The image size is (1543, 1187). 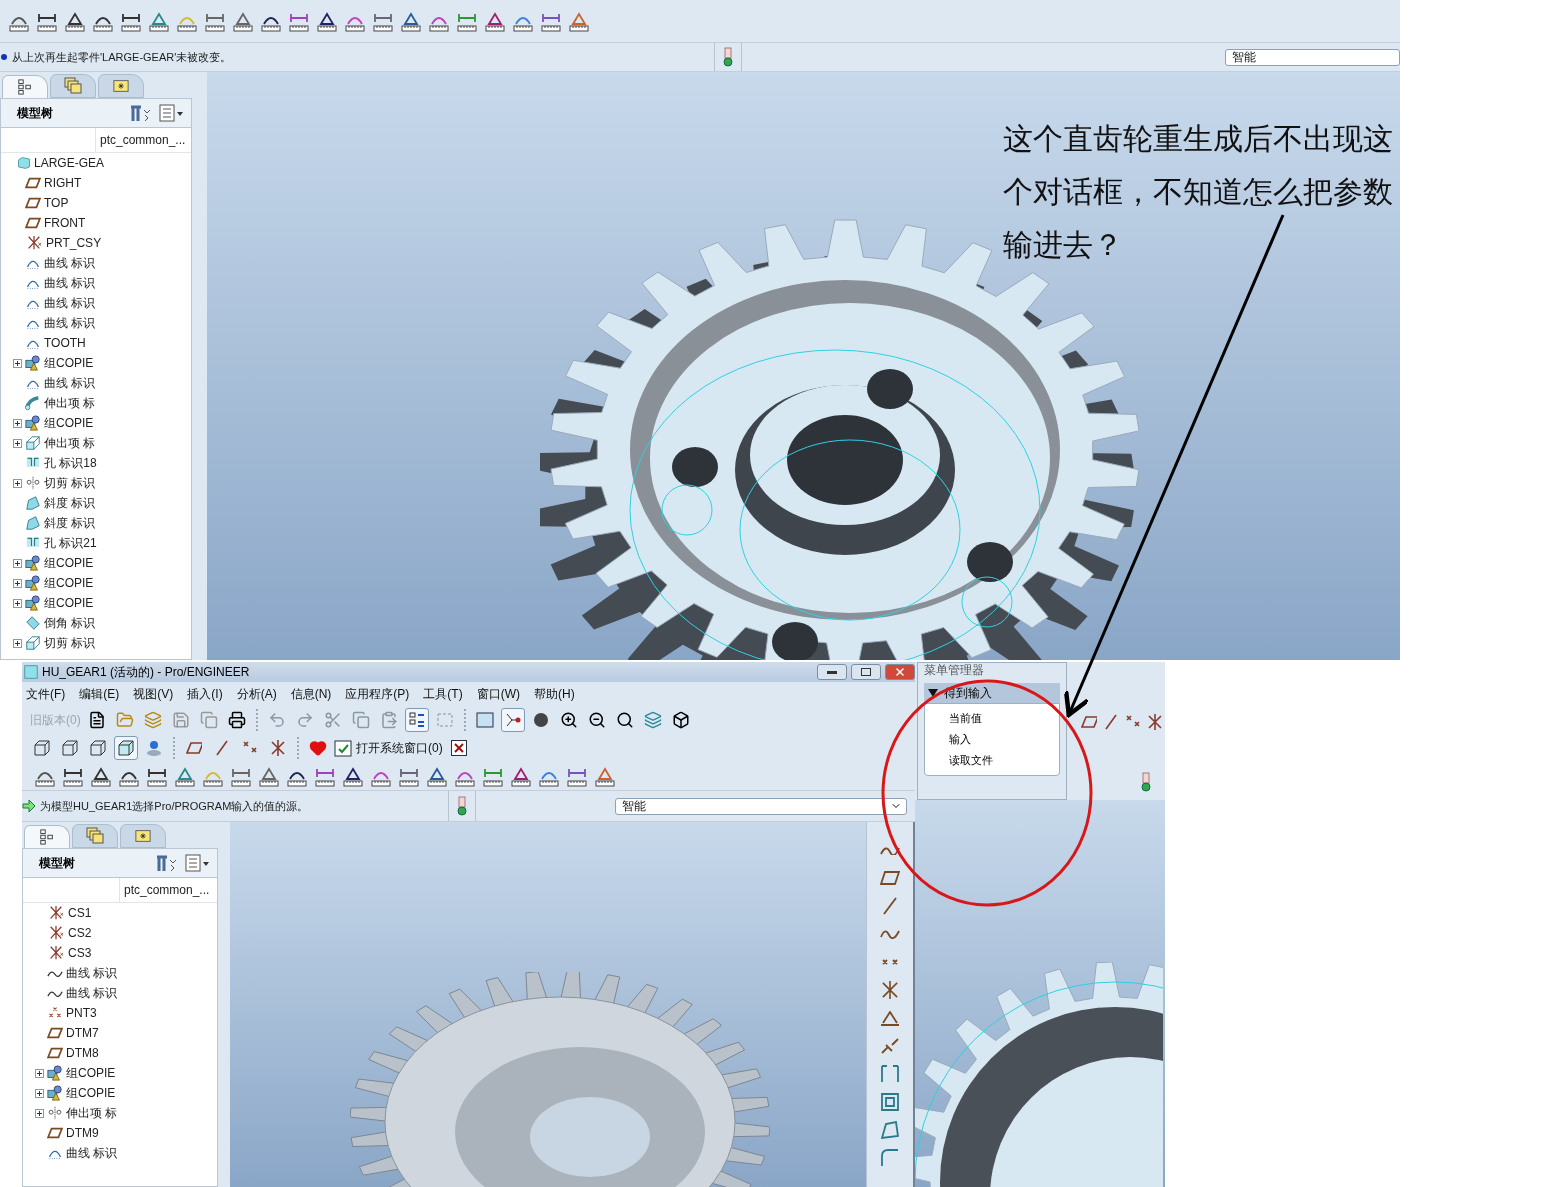 What do you see at coordinates (728, 57) in the screenshot?
I see `traffic-light-icon` at bounding box center [728, 57].